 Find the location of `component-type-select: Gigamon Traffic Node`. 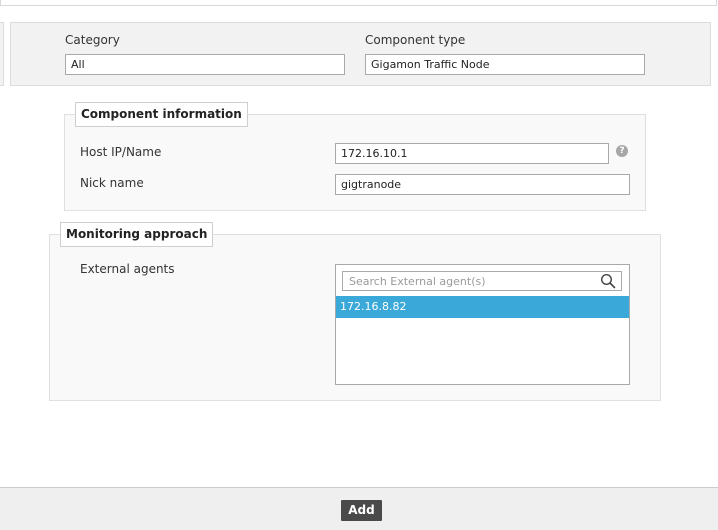

component-type-select: Gigamon Traffic Node is located at coordinates (505, 64).